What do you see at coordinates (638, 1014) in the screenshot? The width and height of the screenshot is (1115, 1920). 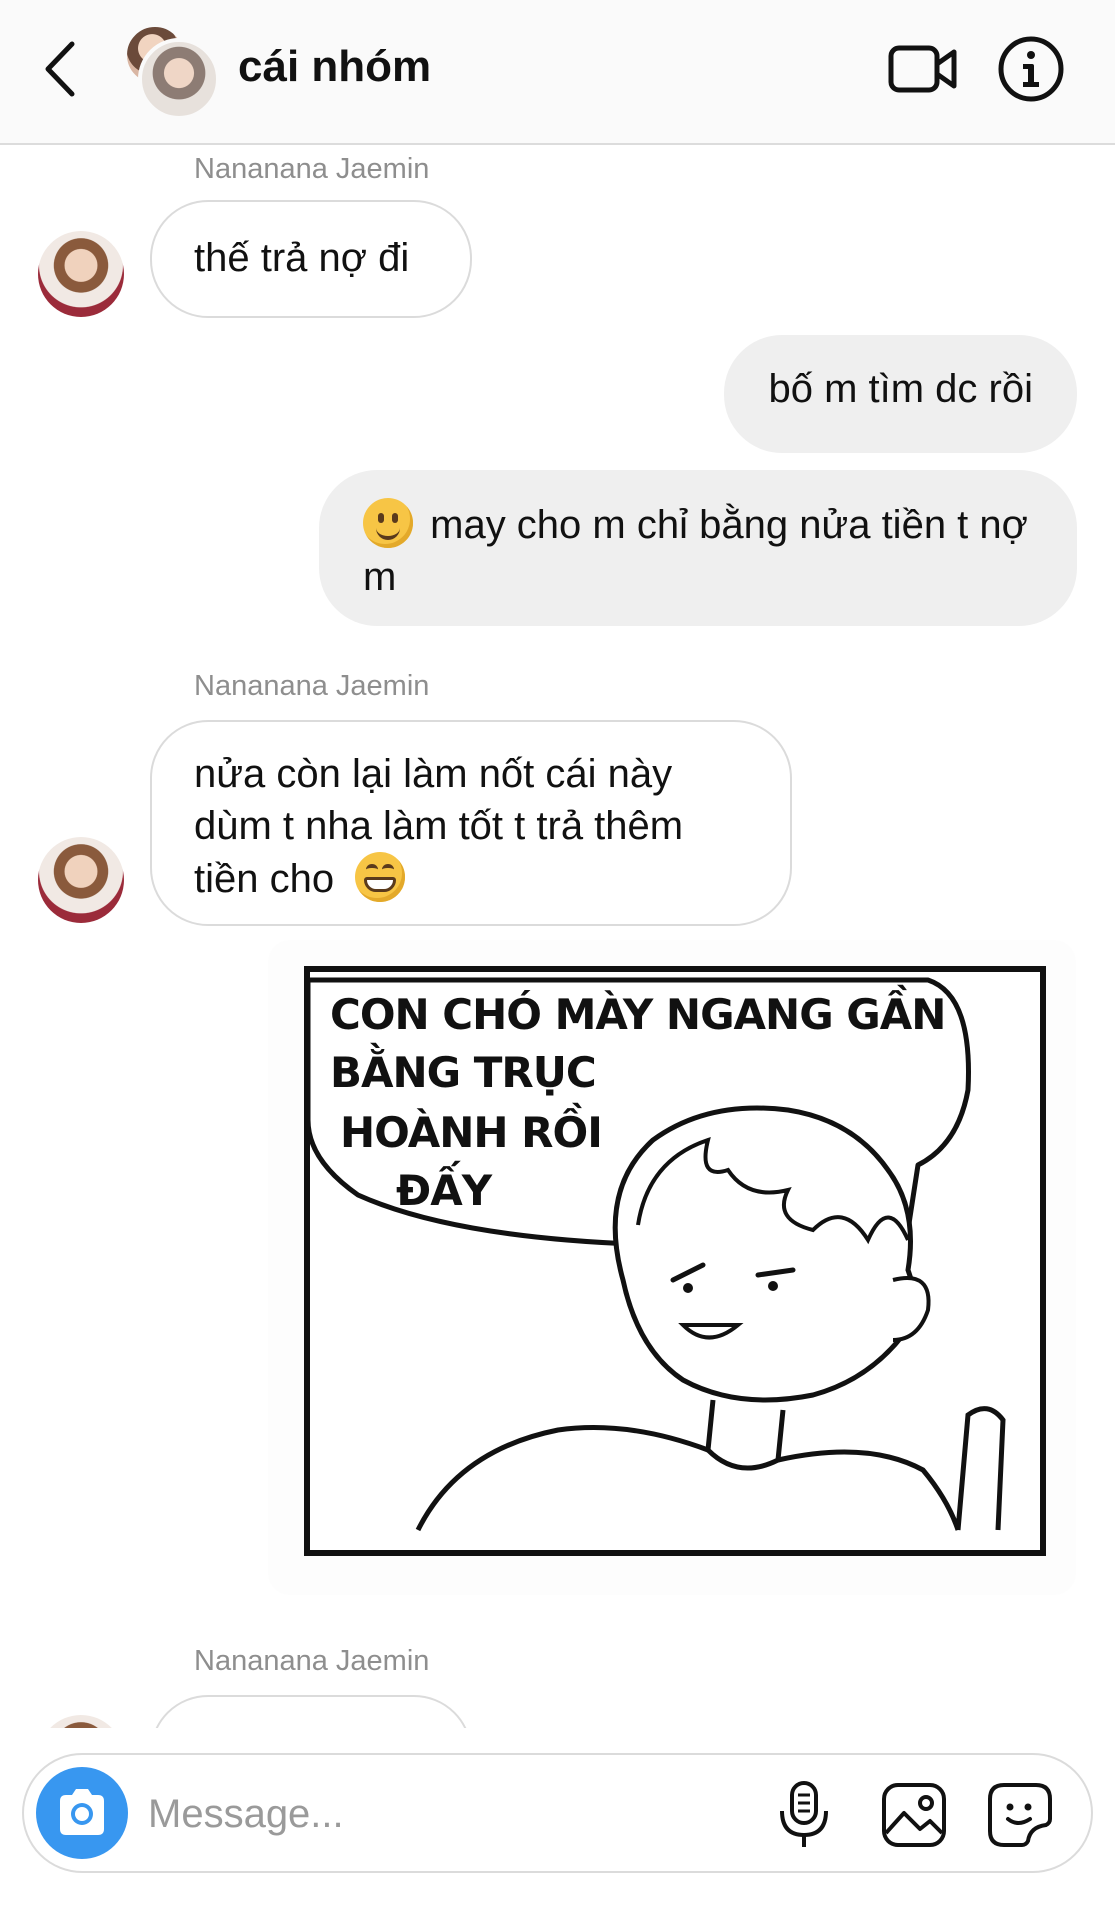 I see `comic-caption-line: CON CHÓ MÀY NGANG GẦN` at bounding box center [638, 1014].